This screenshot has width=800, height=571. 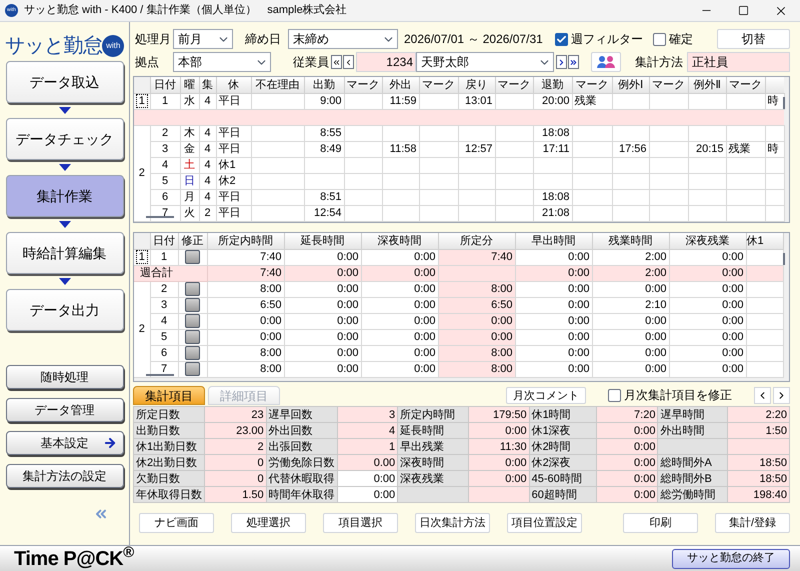 I want to click on double-chevron-right-icon, so click(x=573, y=62).